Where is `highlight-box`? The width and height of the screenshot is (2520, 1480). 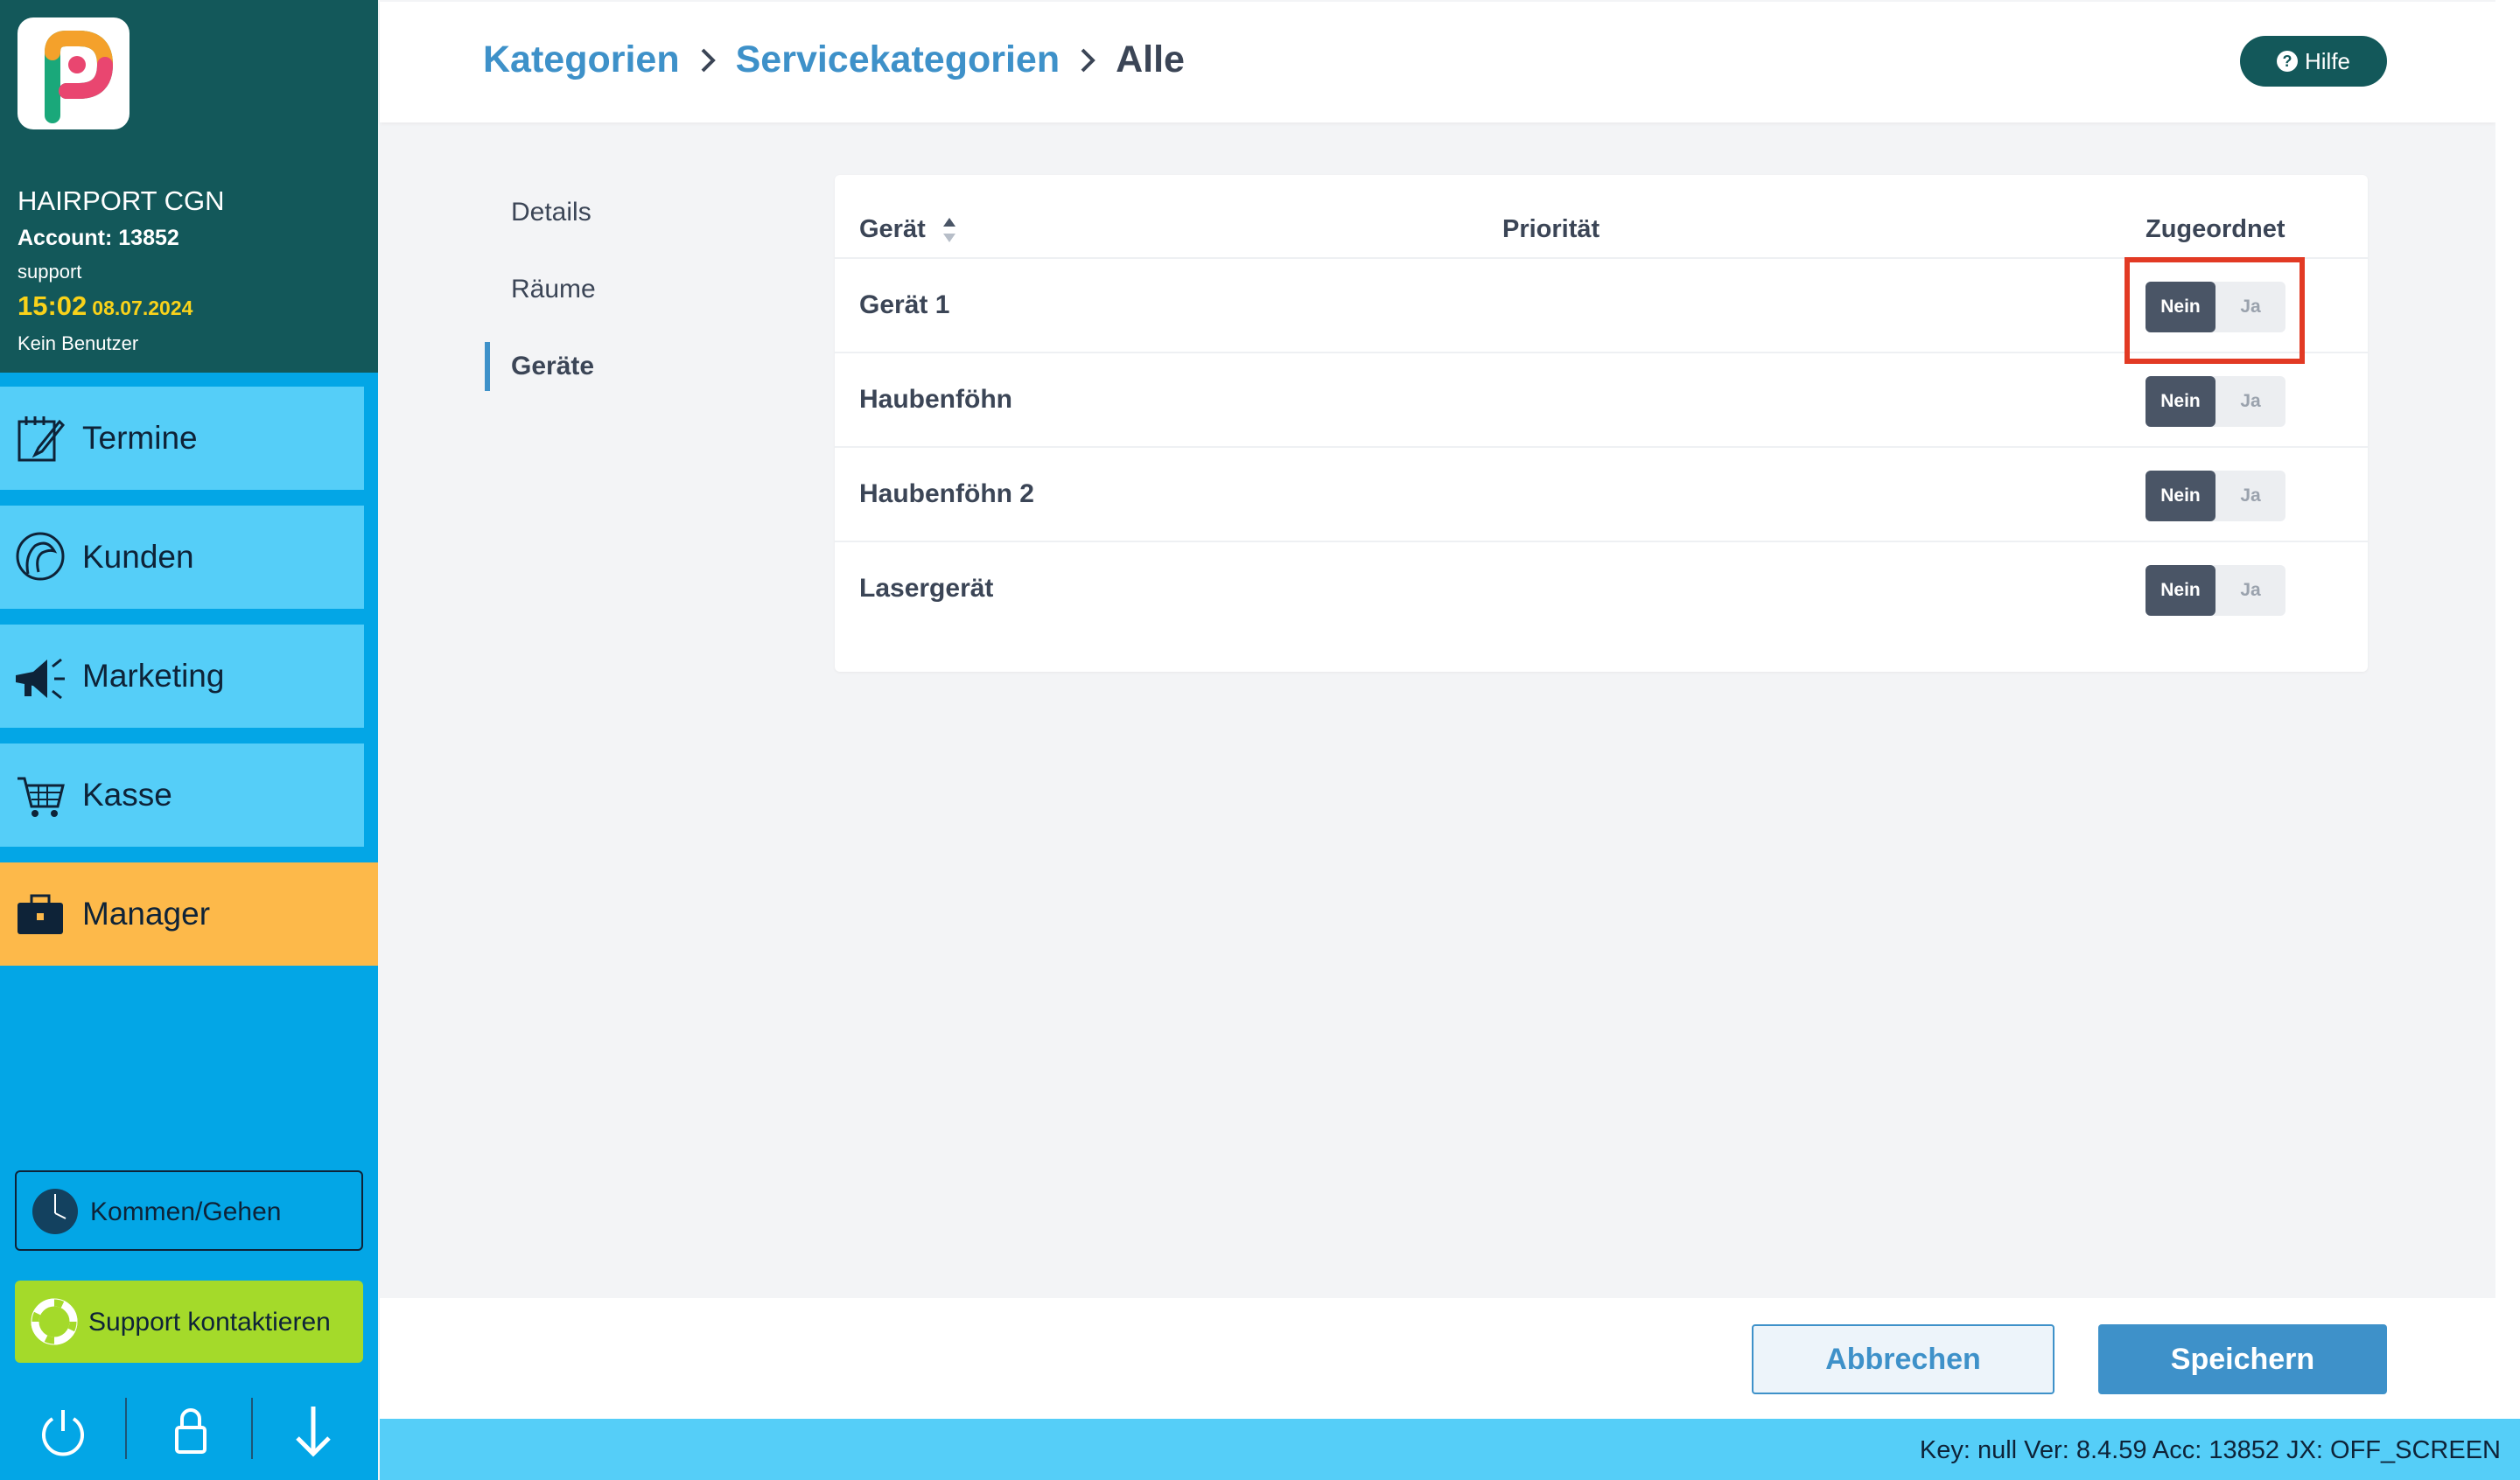 highlight-box is located at coordinates (2214, 311).